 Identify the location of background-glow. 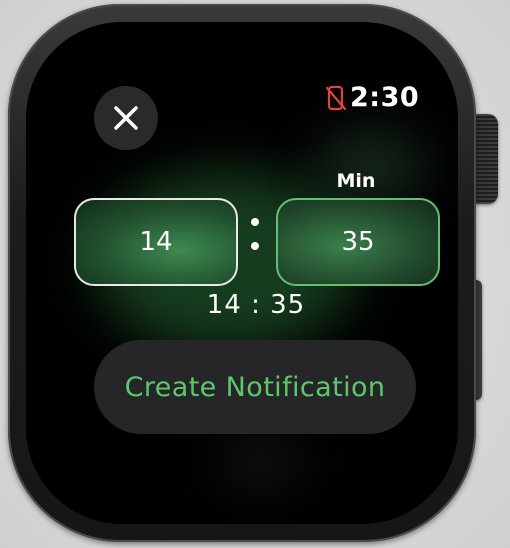
(261, 462).